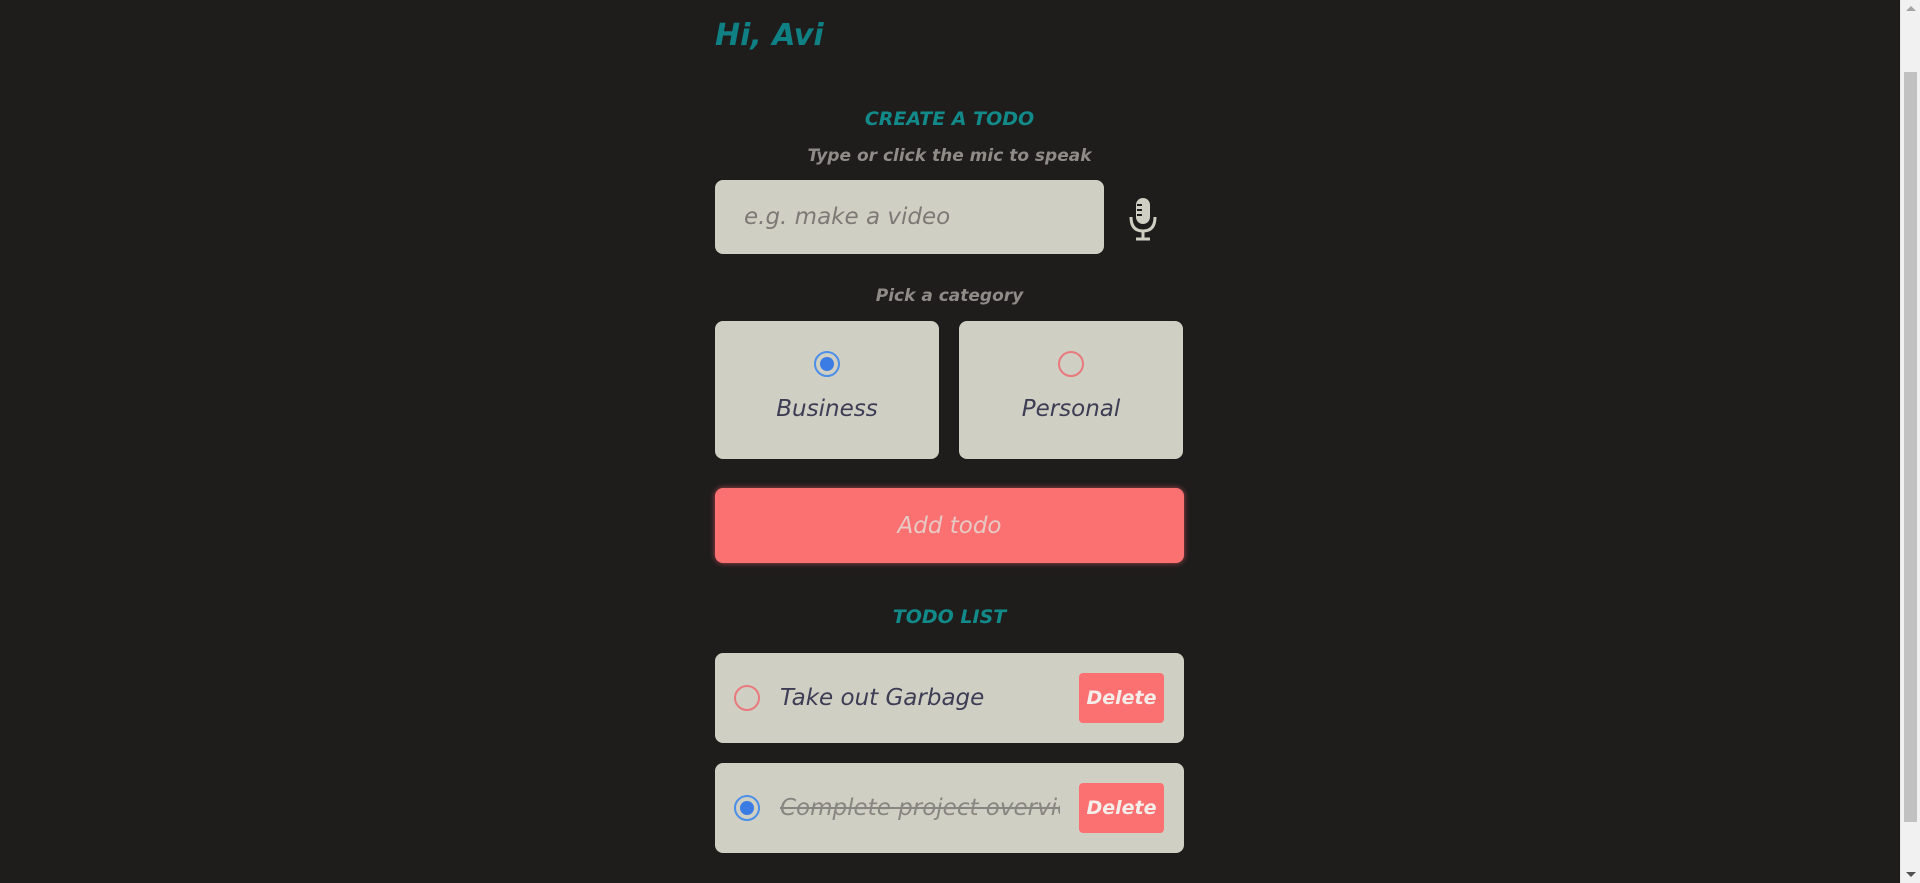 The width and height of the screenshot is (1920, 883). What do you see at coordinates (769, 35) in the screenshot?
I see `greeting-heading: Hi, Avi` at bounding box center [769, 35].